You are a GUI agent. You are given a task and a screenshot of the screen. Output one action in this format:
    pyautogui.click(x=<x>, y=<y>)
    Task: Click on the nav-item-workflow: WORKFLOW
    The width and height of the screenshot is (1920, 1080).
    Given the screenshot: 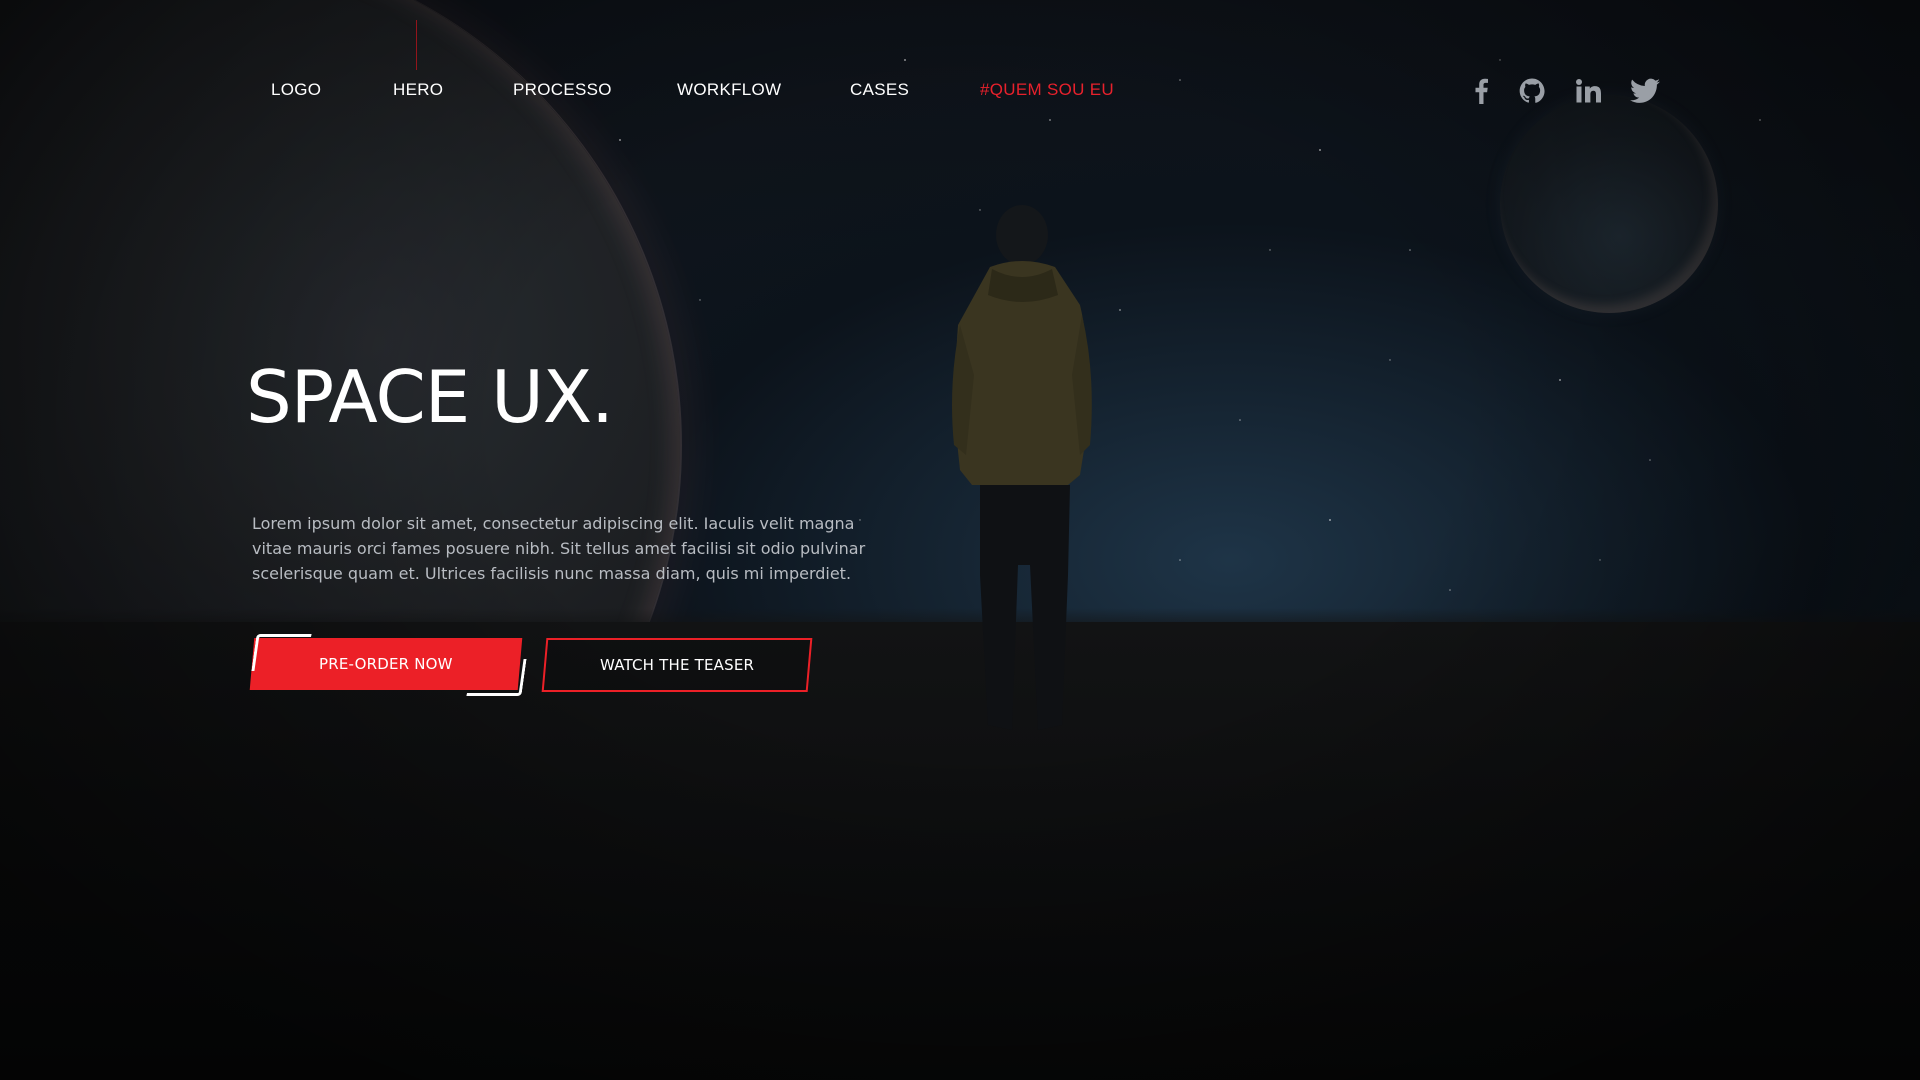 What is the action you would take?
    pyautogui.click(x=729, y=90)
    